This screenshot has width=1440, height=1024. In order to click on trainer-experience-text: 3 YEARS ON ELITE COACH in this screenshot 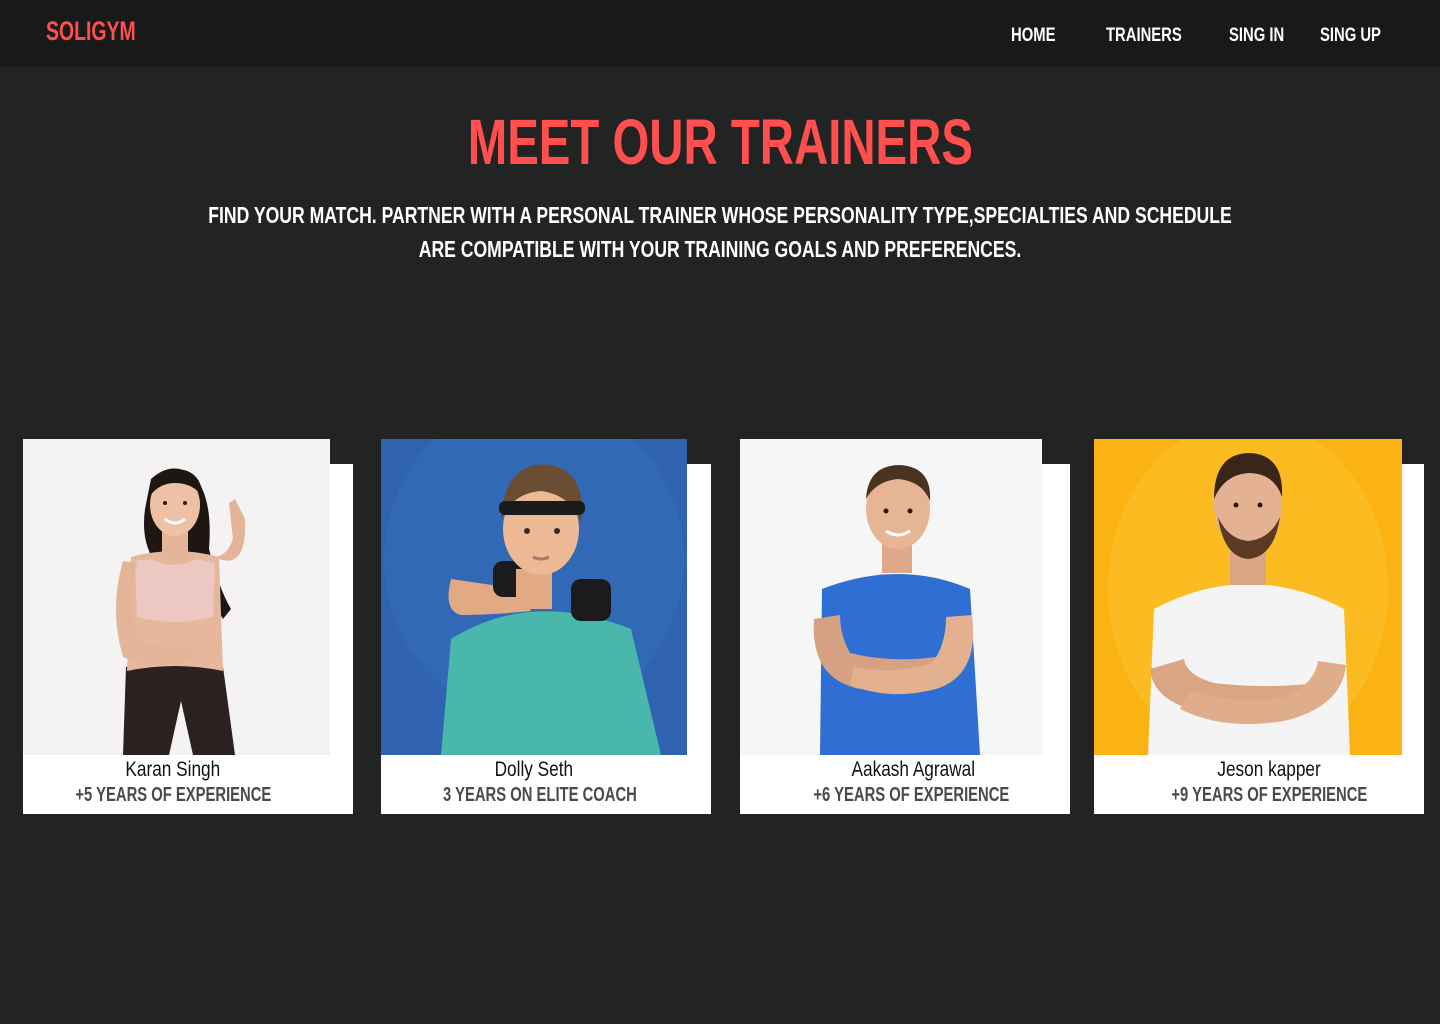, I will do `click(540, 795)`.